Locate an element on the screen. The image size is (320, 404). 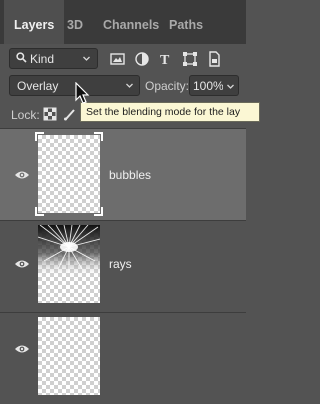
tab-layers-label: Layers is located at coordinates (34, 25).